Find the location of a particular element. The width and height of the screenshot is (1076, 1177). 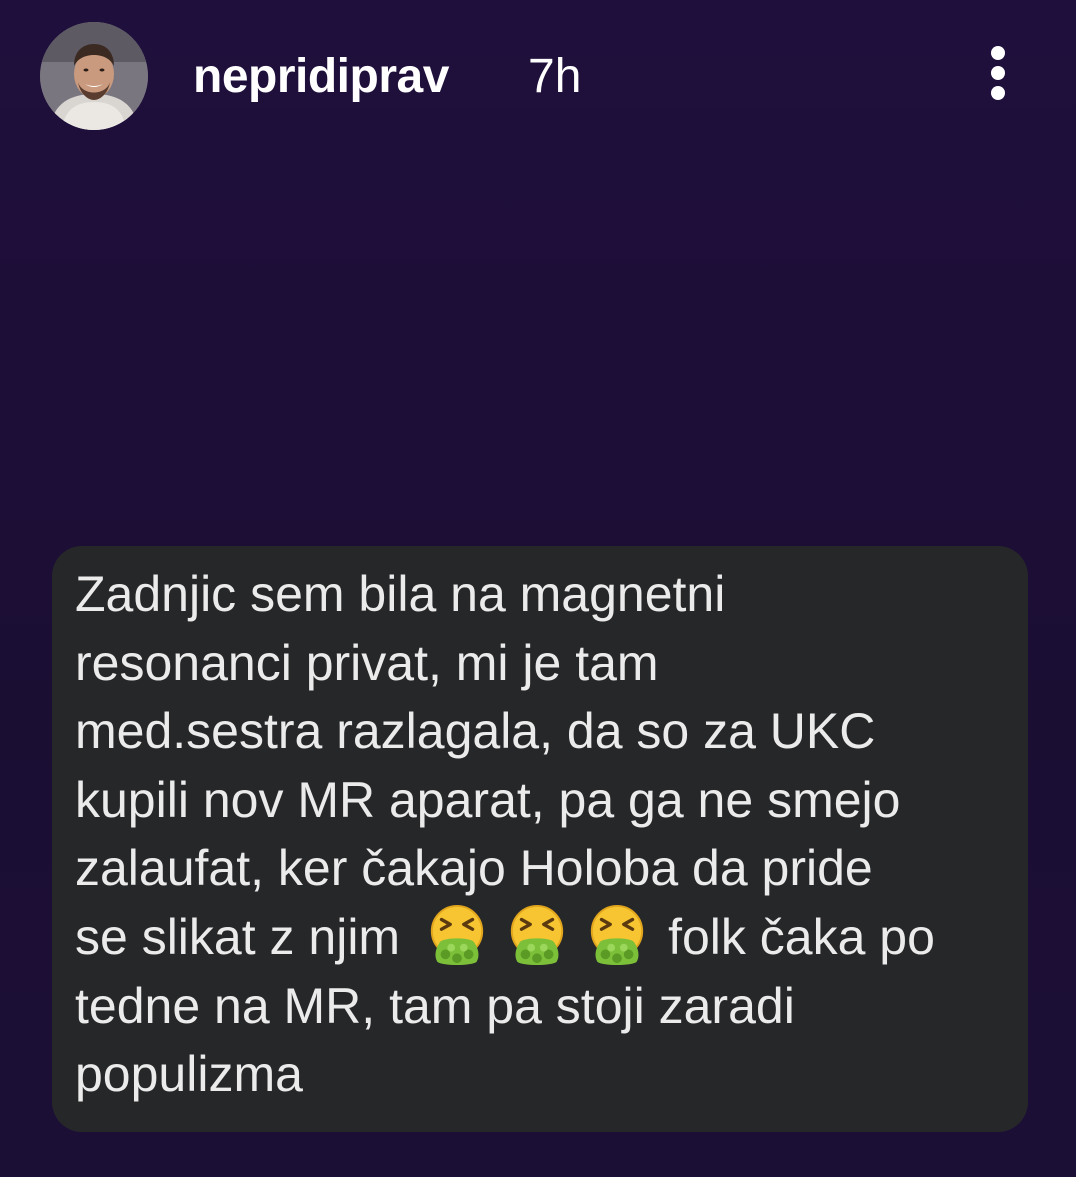

story-header: nepridiprav 7h is located at coordinates (538, 80).